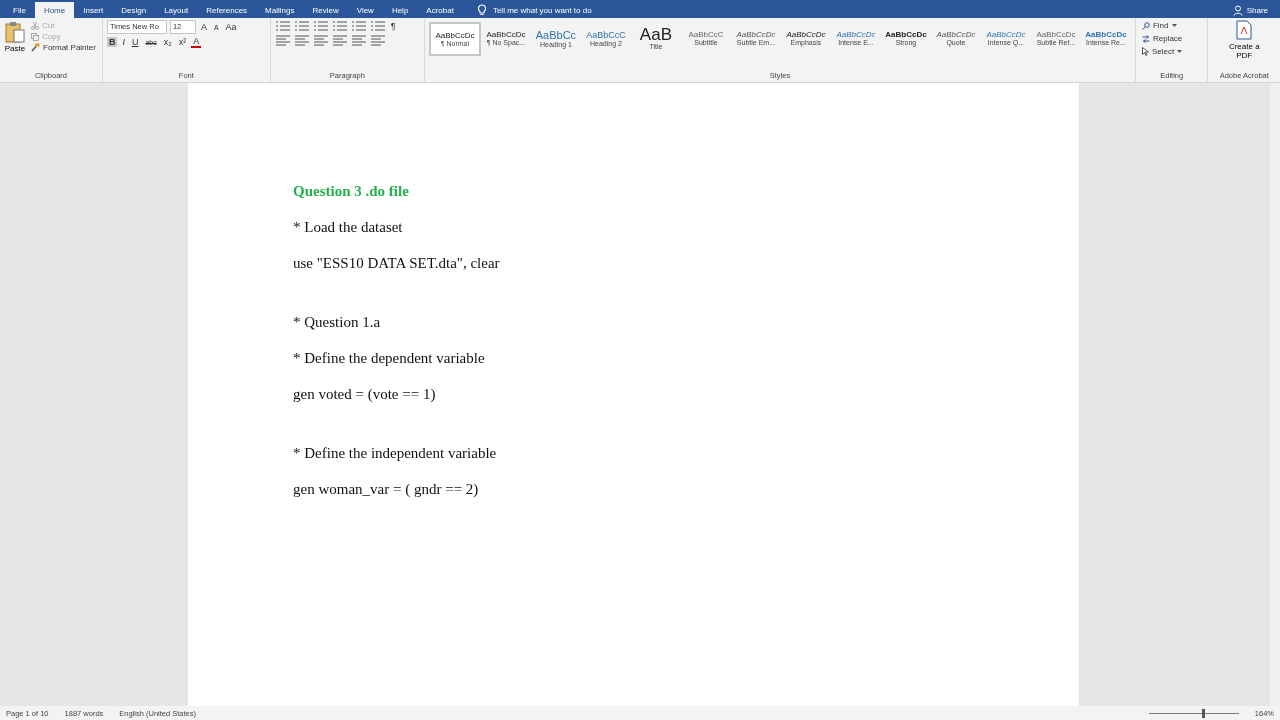  I want to click on scissors-icon, so click(35, 25).